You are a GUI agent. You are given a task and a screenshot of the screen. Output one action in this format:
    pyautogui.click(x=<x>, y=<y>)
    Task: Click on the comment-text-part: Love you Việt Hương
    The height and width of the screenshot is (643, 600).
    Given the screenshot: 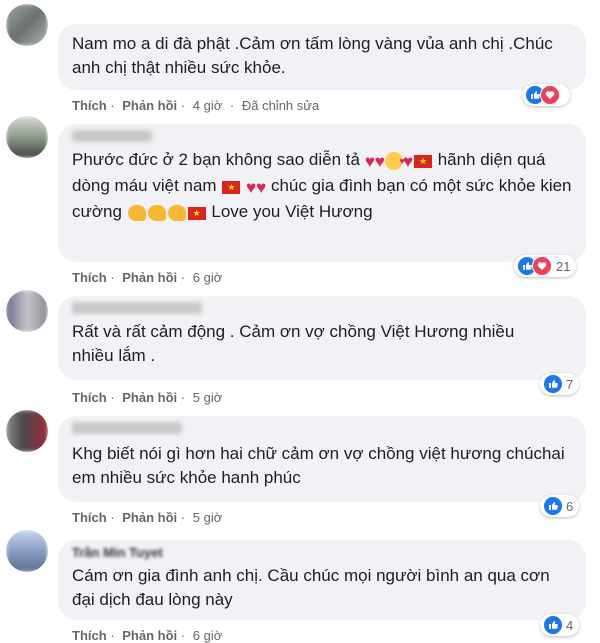 What is the action you would take?
    pyautogui.click(x=289, y=211)
    